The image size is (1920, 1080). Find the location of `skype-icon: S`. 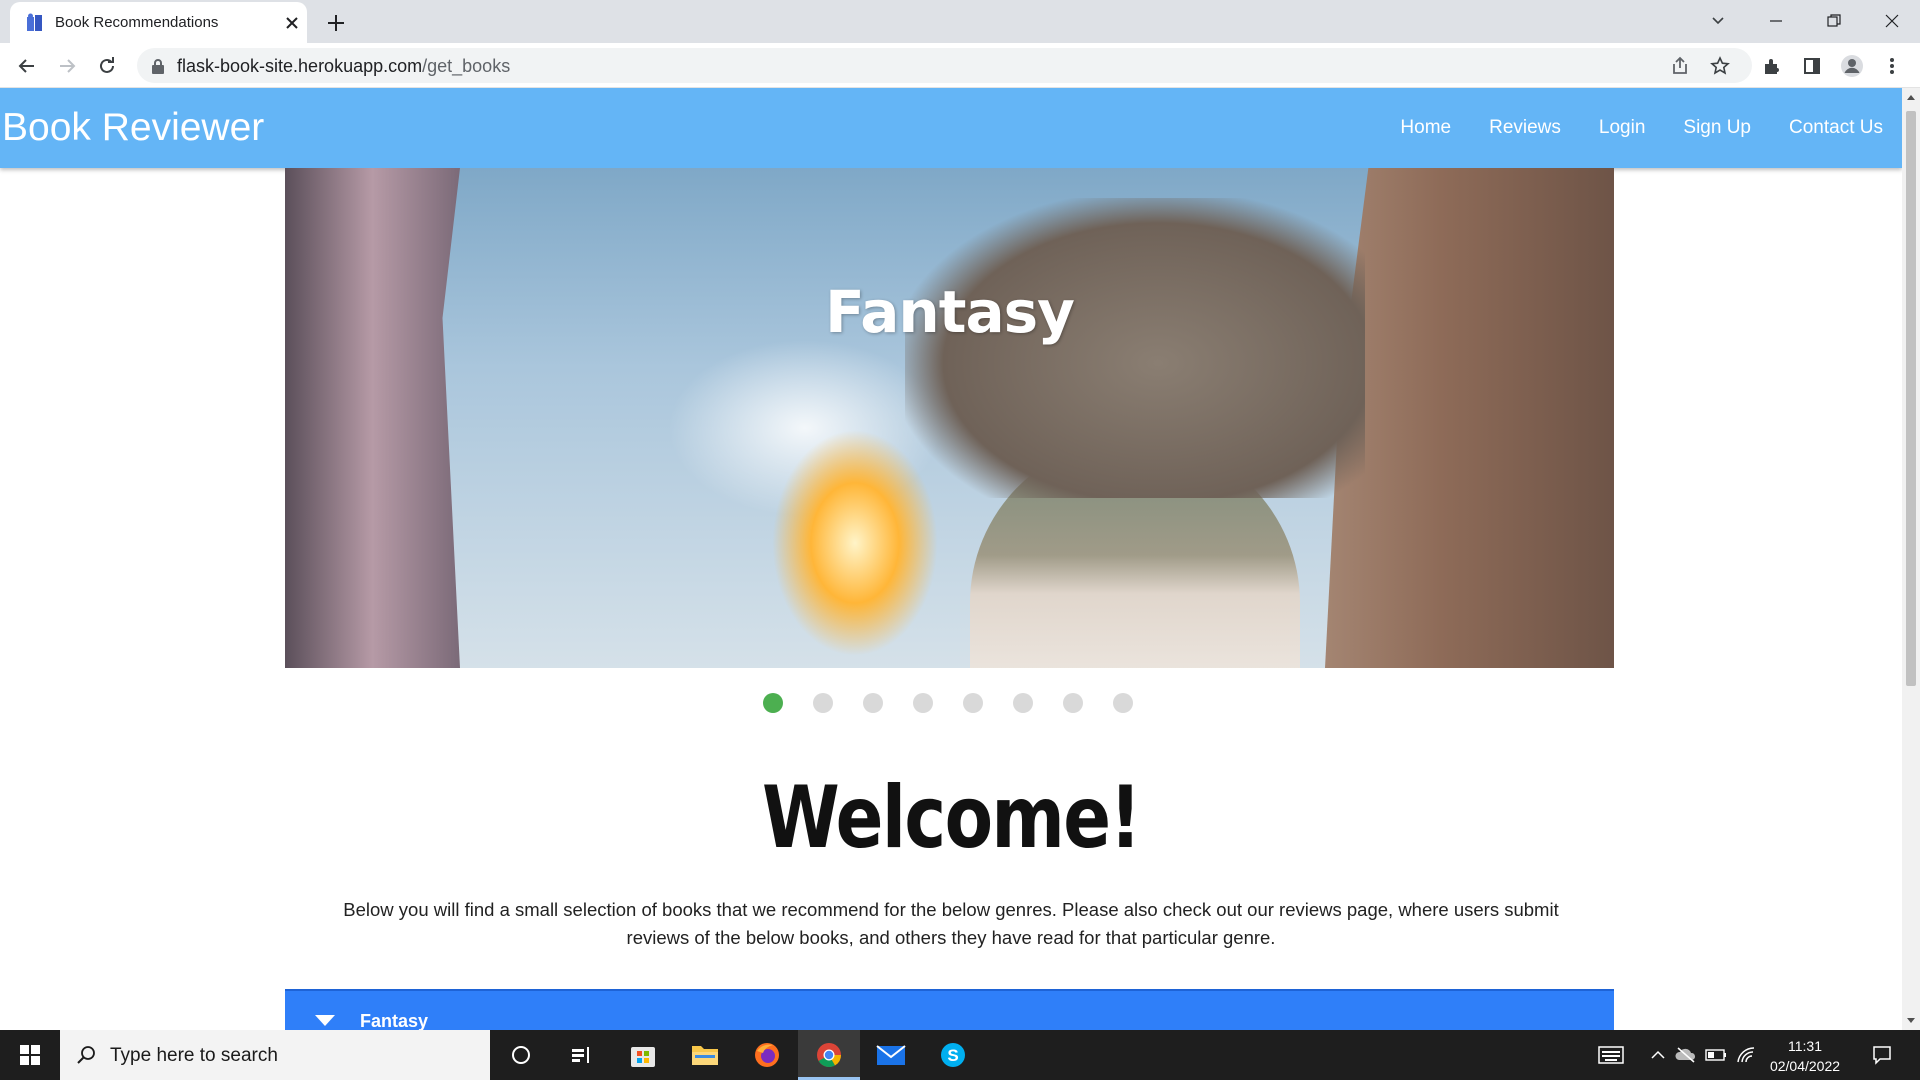

skype-icon: S is located at coordinates (953, 1055).